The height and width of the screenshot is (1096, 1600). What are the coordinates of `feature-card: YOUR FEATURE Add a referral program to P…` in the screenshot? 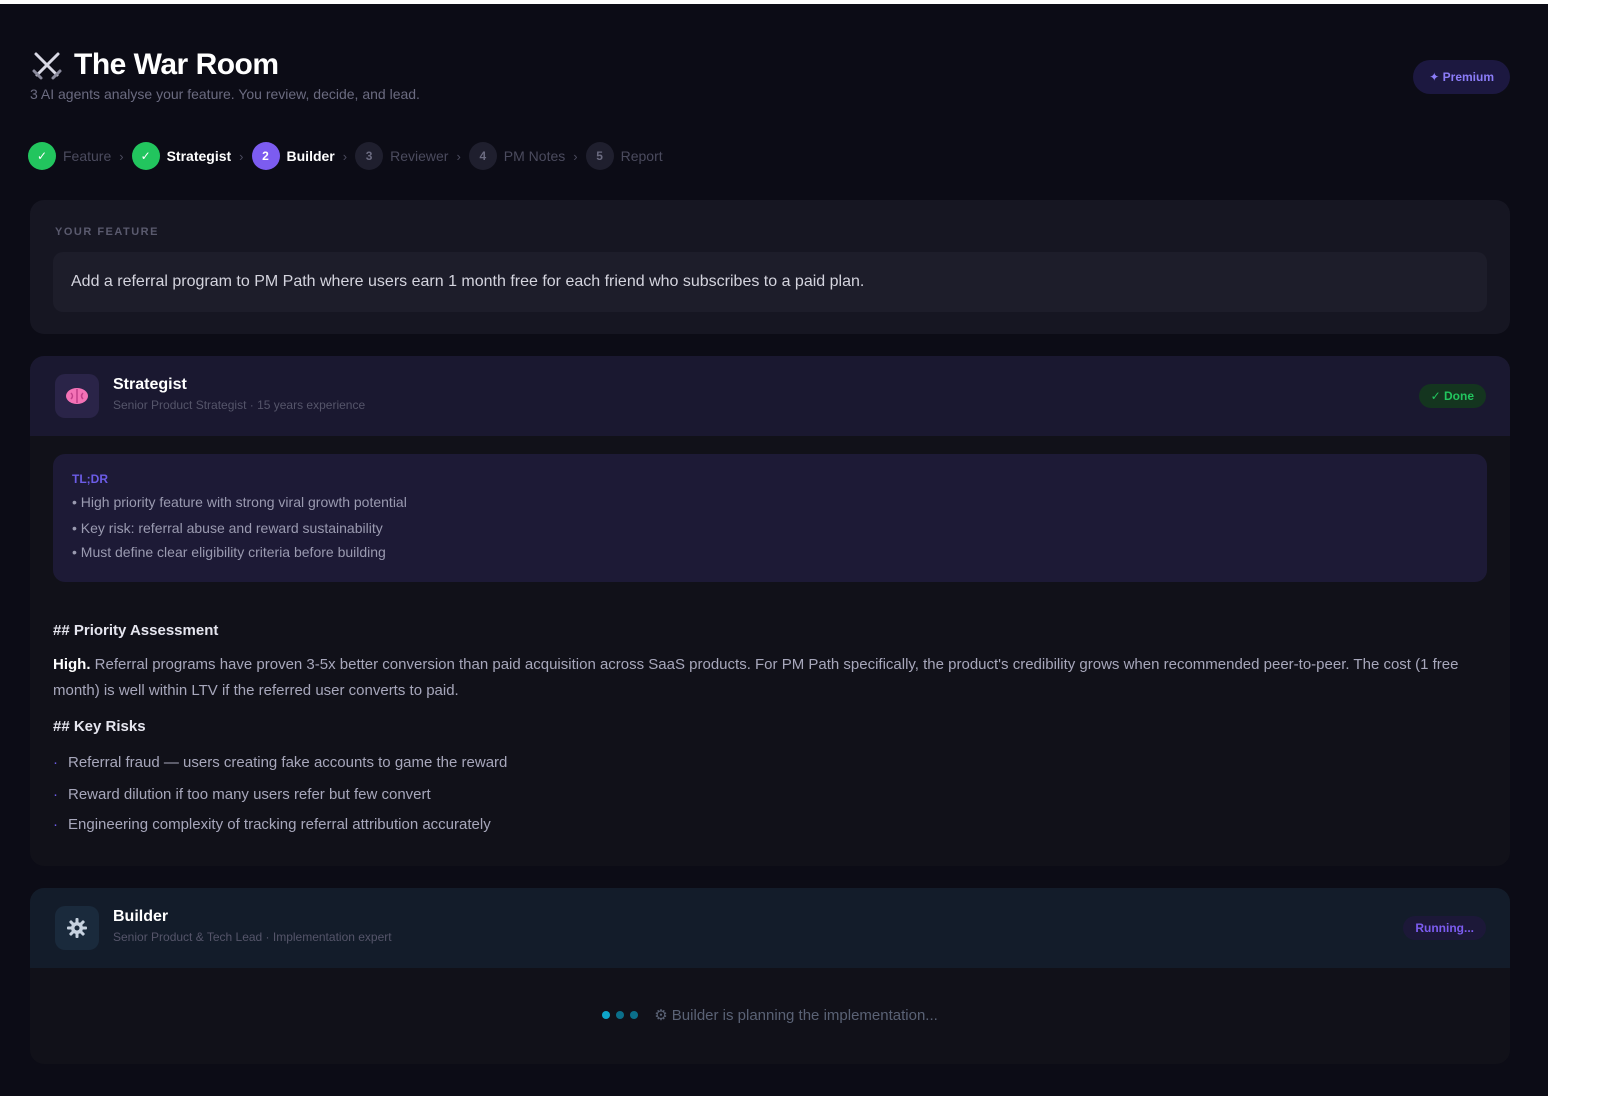 It's located at (770, 267).